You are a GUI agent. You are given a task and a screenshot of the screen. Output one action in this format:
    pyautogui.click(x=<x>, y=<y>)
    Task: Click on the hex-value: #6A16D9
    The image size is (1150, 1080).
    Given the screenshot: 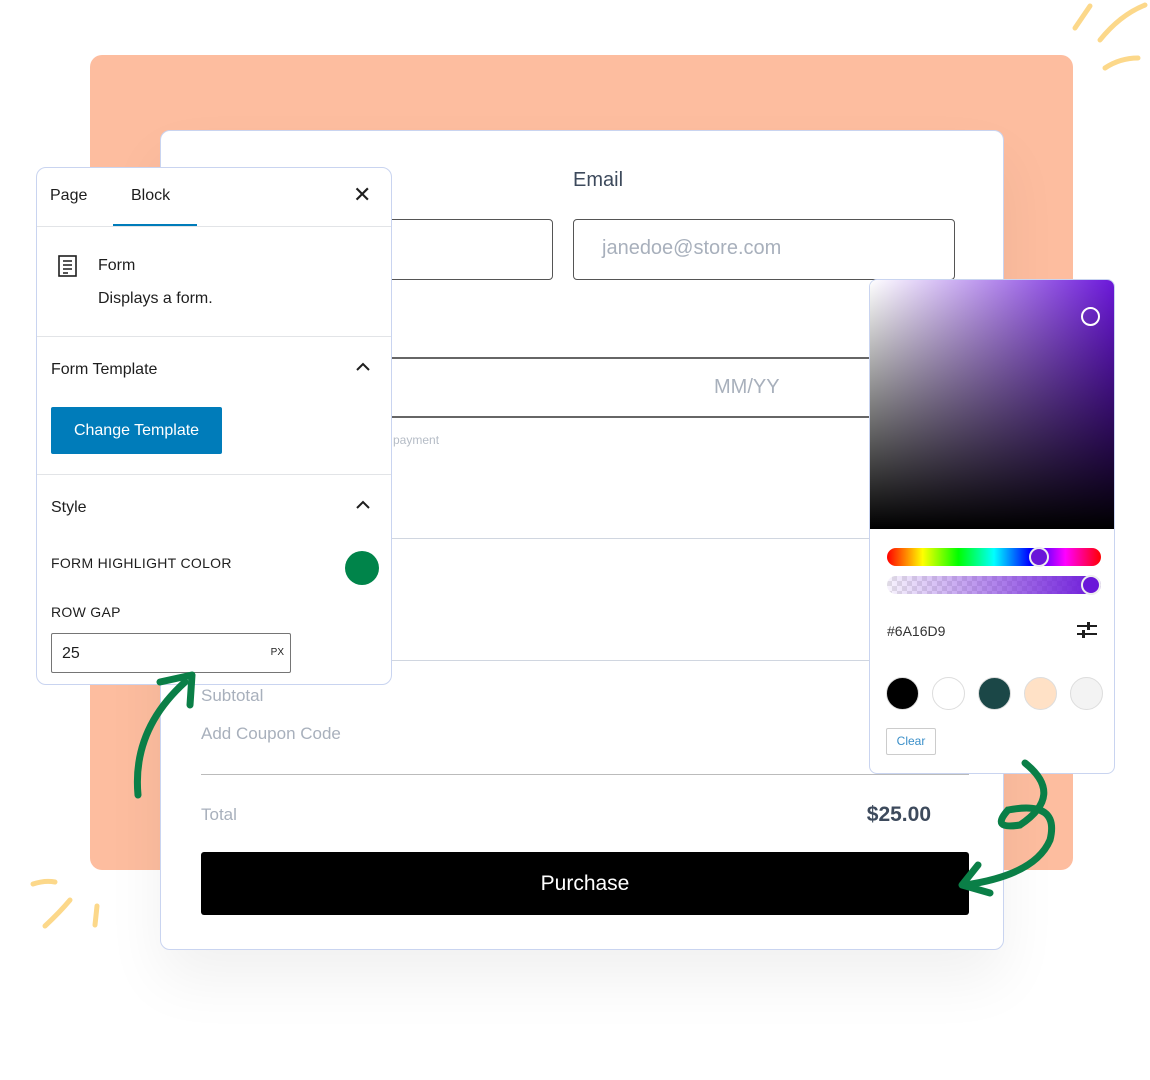 What is the action you would take?
    pyautogui.click(x=916, y=631)
    